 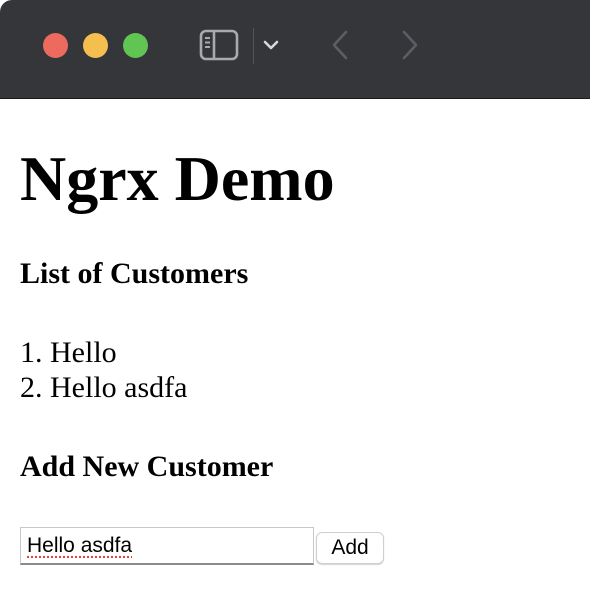 I want to click on zoom-window-button, so click(x=135, y=45).